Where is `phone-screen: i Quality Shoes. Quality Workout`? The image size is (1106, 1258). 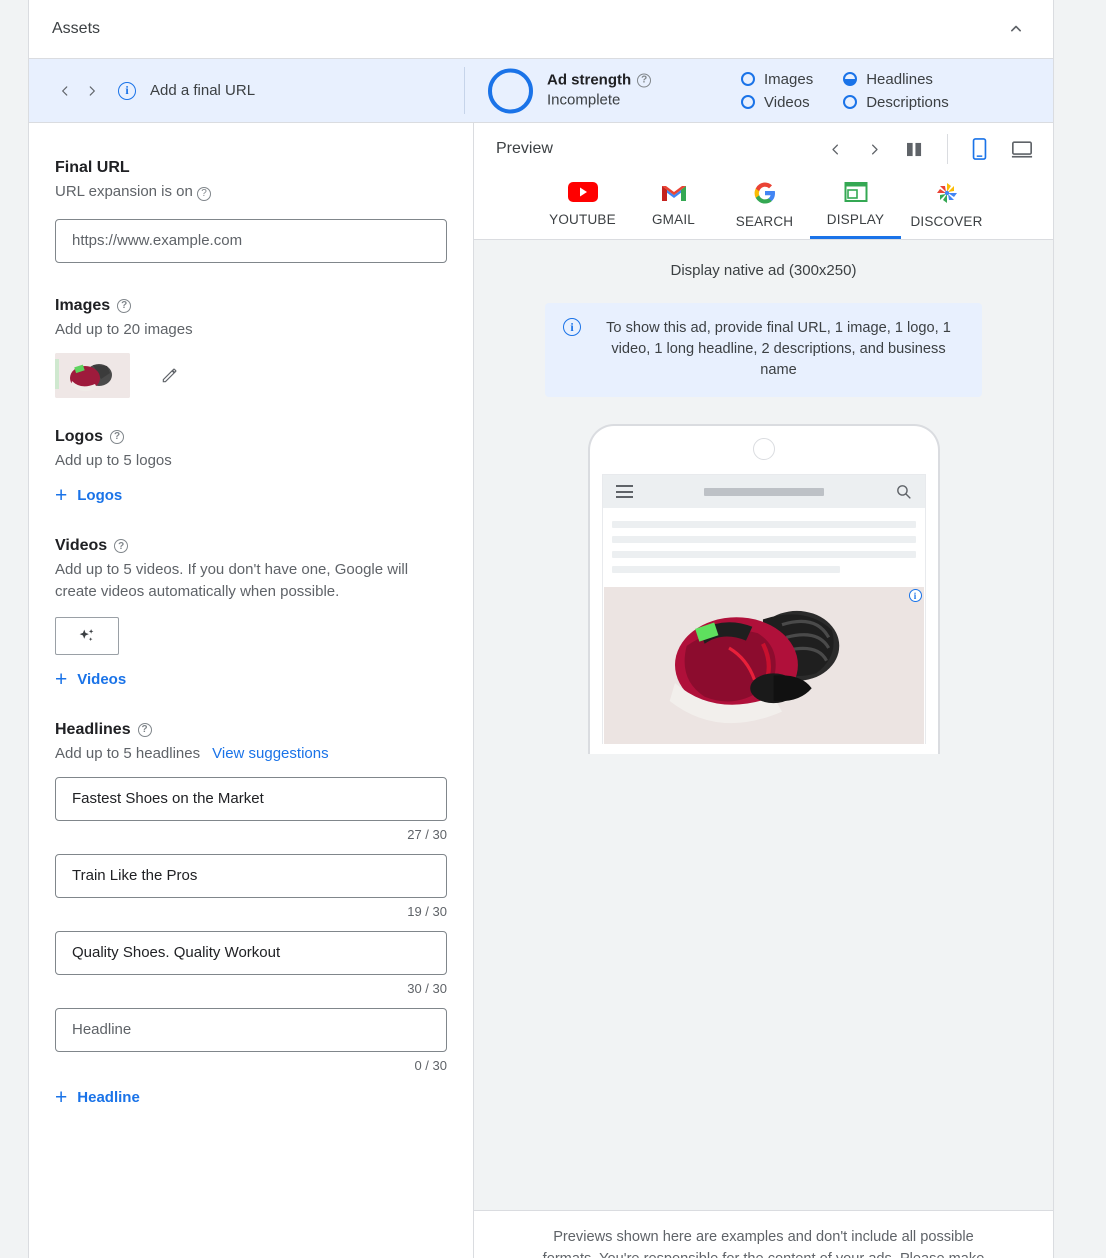
phone-screen: i Quality Shoes. Quality Workout is located at coordinates (763, 609).